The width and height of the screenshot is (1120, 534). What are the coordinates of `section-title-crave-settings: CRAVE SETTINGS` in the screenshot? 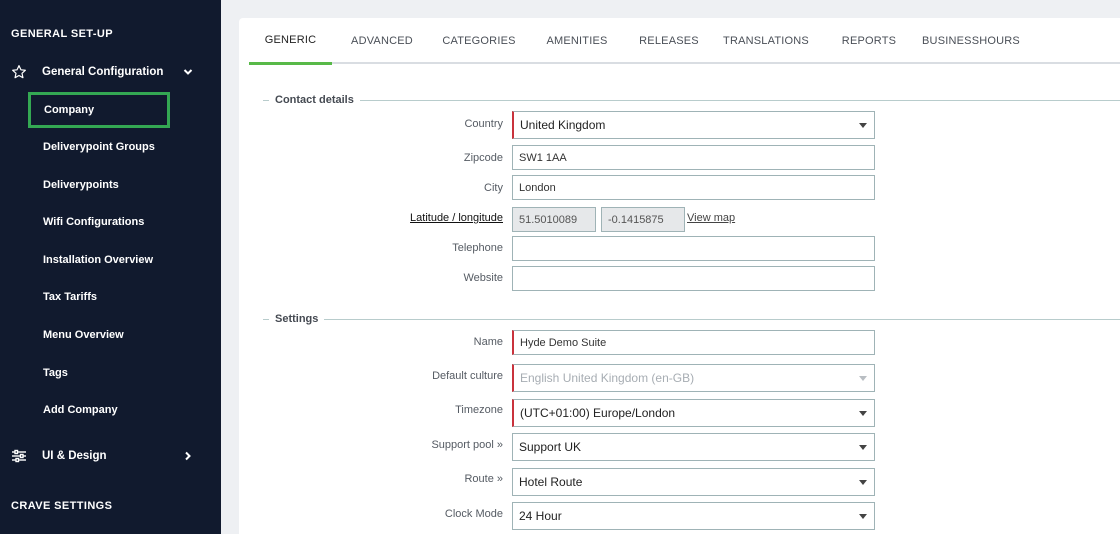 It's located at (62, 506).